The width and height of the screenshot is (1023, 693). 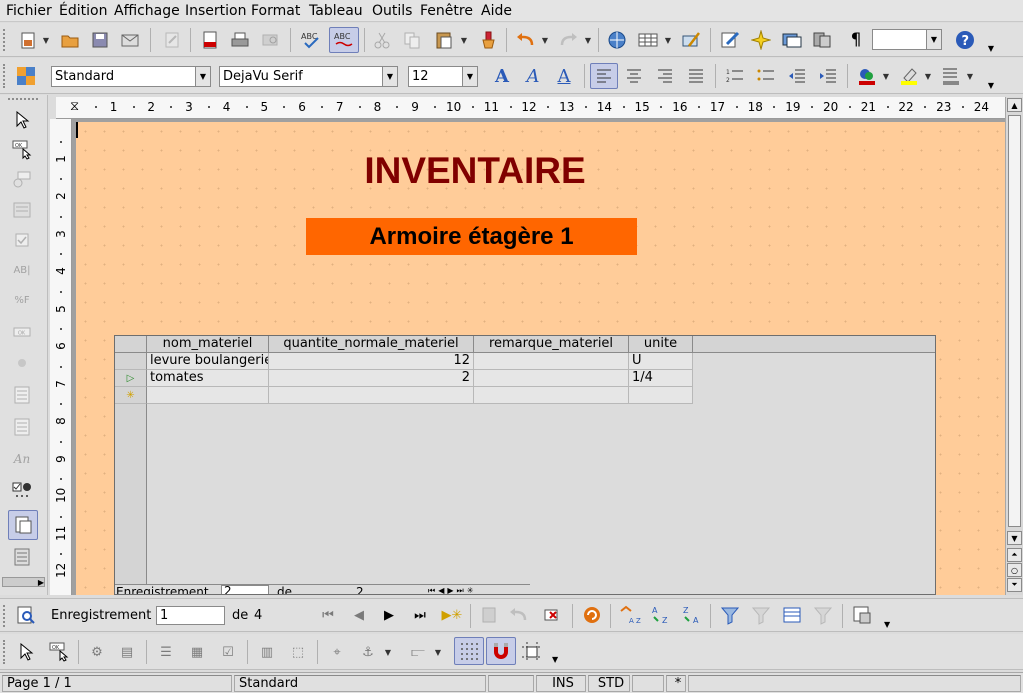 I want to click on data-sources-icon, so click(x=822, y=40).